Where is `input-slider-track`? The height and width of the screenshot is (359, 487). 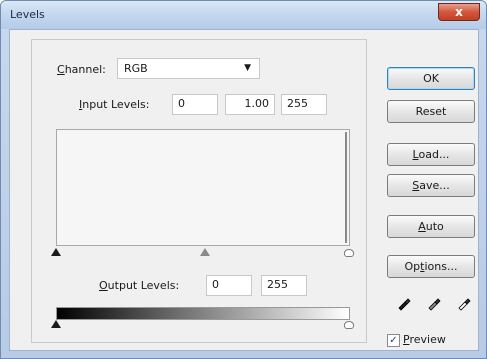
input-slider-track is located at coordinates (202, 253).